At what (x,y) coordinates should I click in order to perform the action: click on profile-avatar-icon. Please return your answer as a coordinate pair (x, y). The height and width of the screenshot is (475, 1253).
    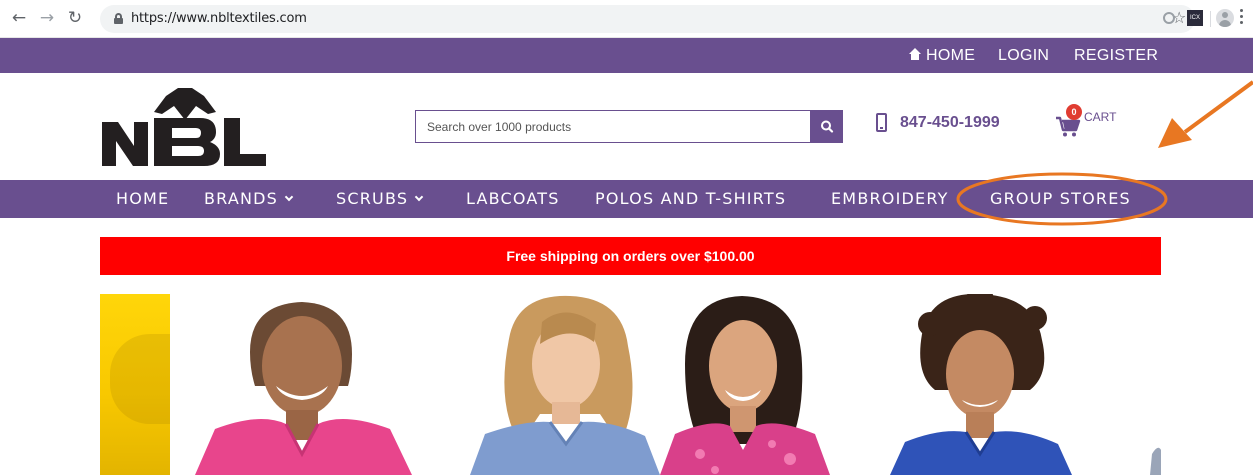
    Looking at the image, I should click on (1225, 18).